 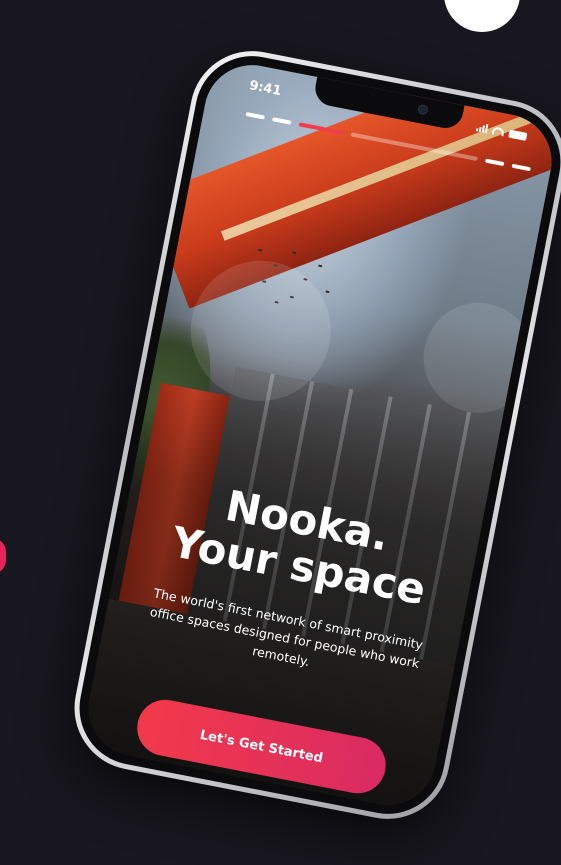 What do you see at coordinates (498, 131) in the screenshot?
I see `wifi-icon` at bounding box center [498, 131].